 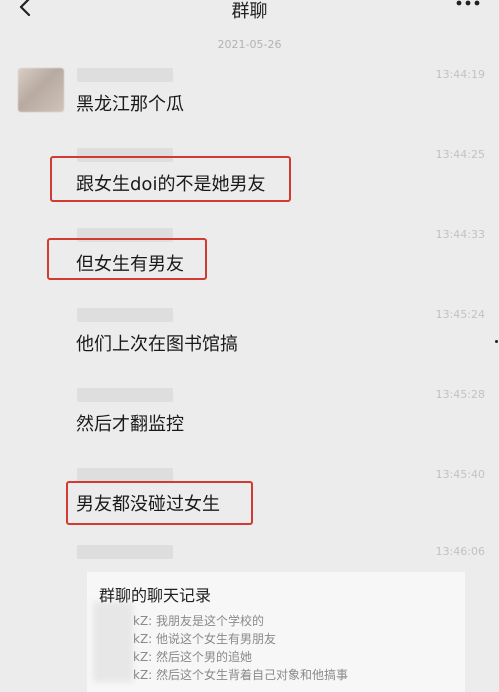 What do you see at coordinates (113, 642) in the screenshot?
I see `record-sender-blurred` at bounding box center [113, 642].